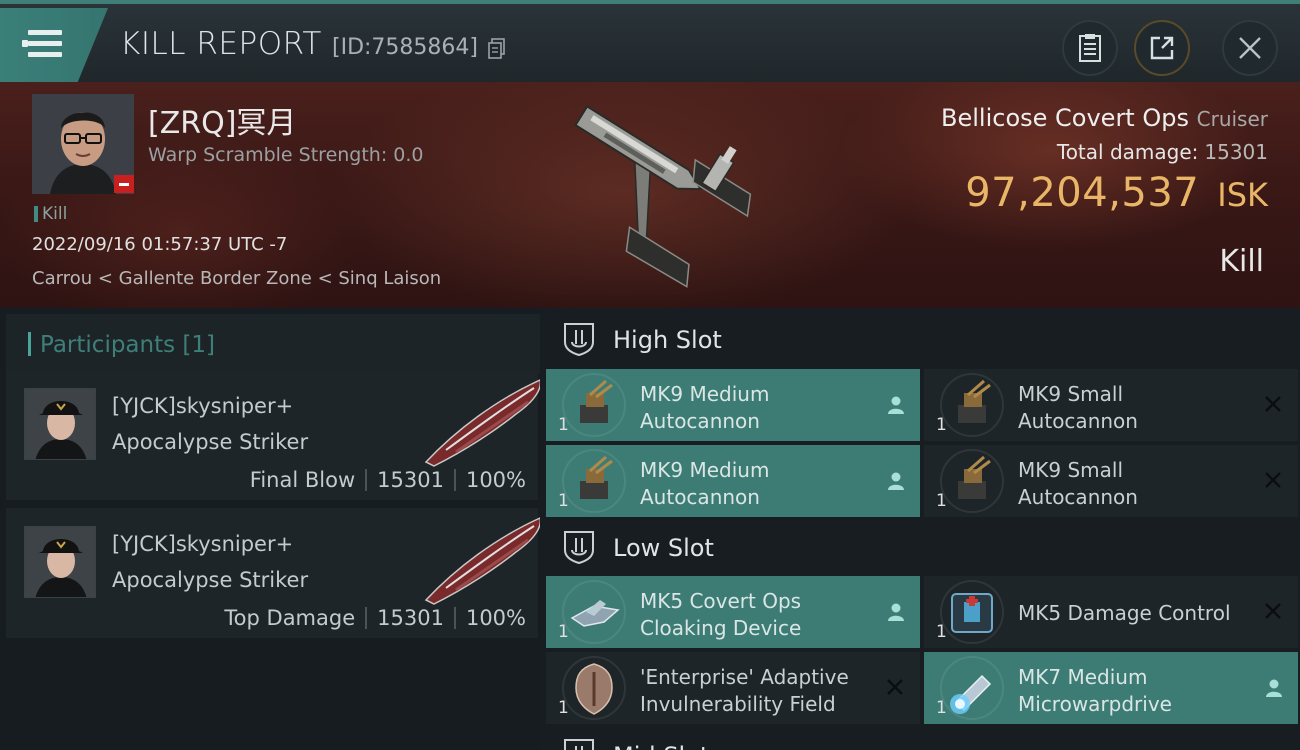  I want to click on low-slot-header: Low Slot, so click(920, 546).